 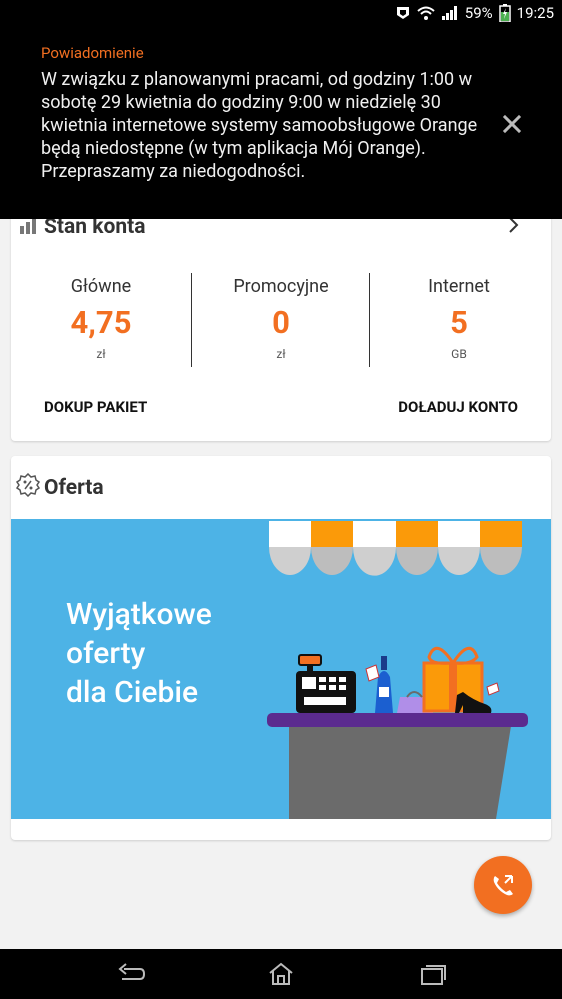 What do you see at coordinates (101, 322) in the screenshot?
I see `balance-main-value: 4,75` at bounding box center [101, 322].